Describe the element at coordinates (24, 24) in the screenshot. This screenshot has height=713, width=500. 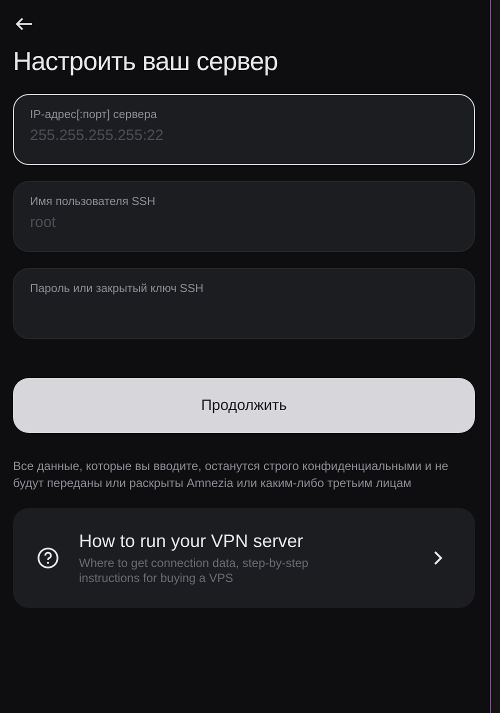
I see `back-arrow-icon` at that location.